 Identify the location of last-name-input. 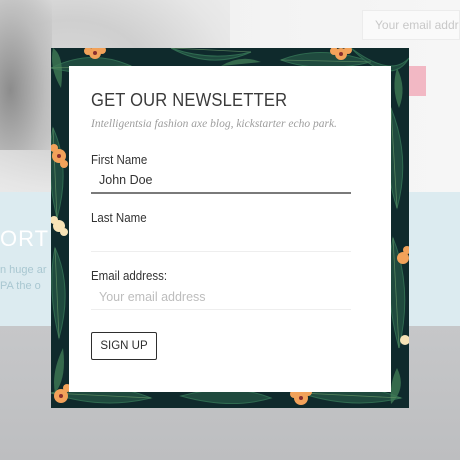
(221, 239).